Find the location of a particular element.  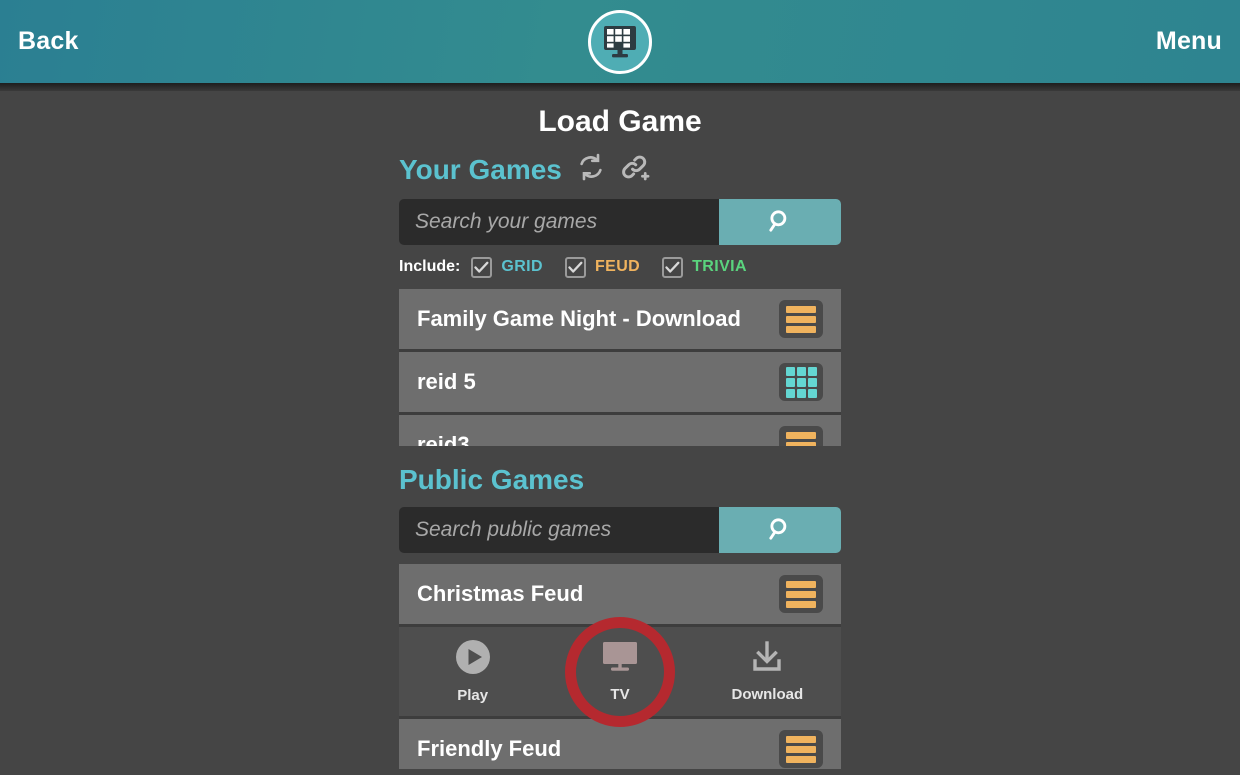

tv-icon is located at coordinates (620, 659).